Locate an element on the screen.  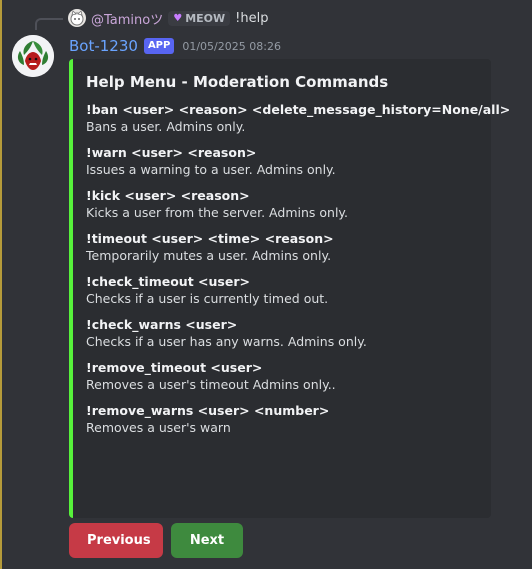
reply-connector is located at coordinates (49, 24).